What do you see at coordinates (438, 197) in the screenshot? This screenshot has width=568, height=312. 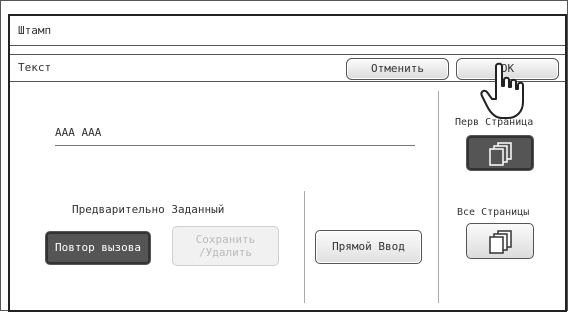 I see `divider-right` at bounding box center [438, 197].